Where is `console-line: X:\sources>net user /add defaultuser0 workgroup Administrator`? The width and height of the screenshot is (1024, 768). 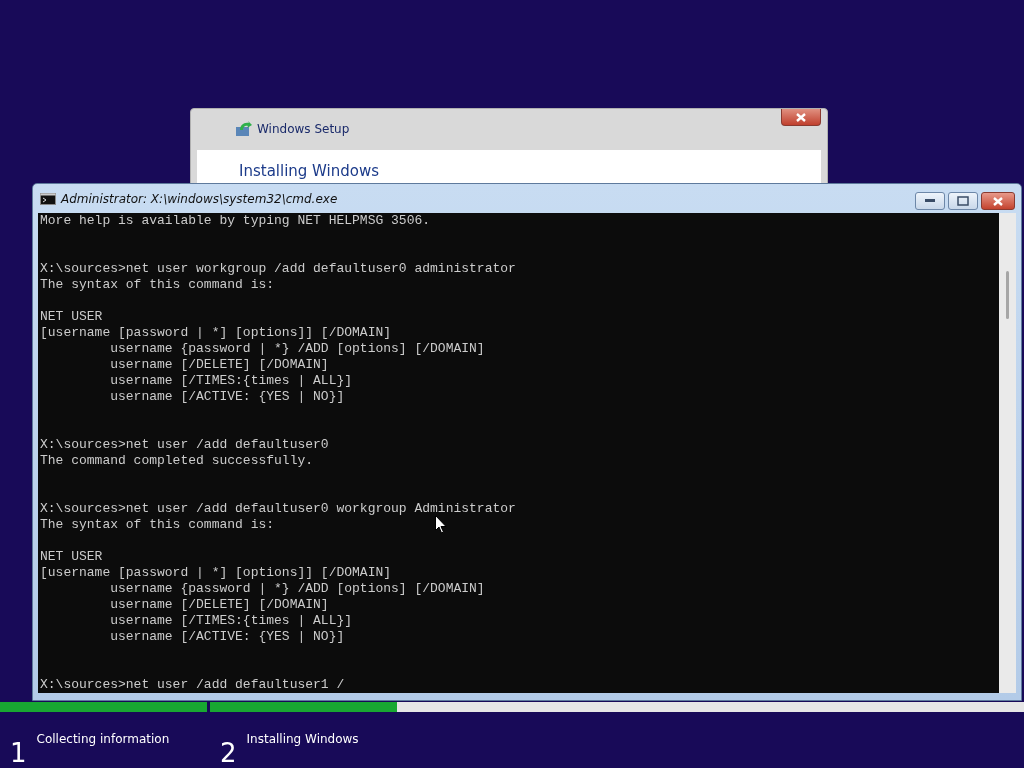
console-line: X:\sources>net user /add defaultuser0 workgroup Administrator is located at coordinates (278, 509).